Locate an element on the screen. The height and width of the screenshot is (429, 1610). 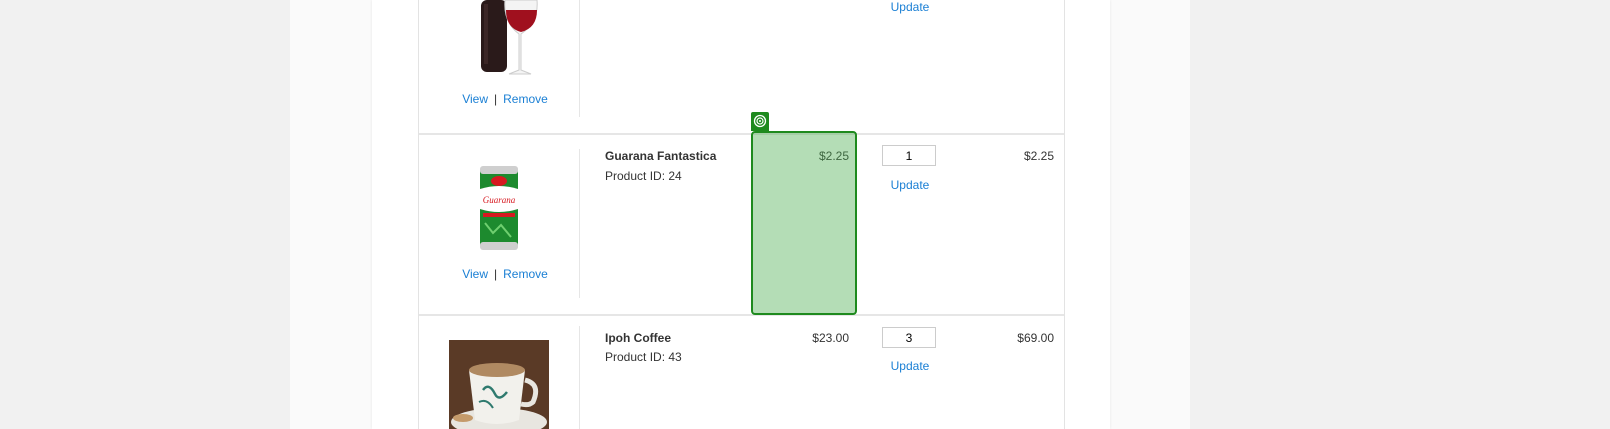
row-actions-guarana: View | Remove is located at coordinates (505, 274).